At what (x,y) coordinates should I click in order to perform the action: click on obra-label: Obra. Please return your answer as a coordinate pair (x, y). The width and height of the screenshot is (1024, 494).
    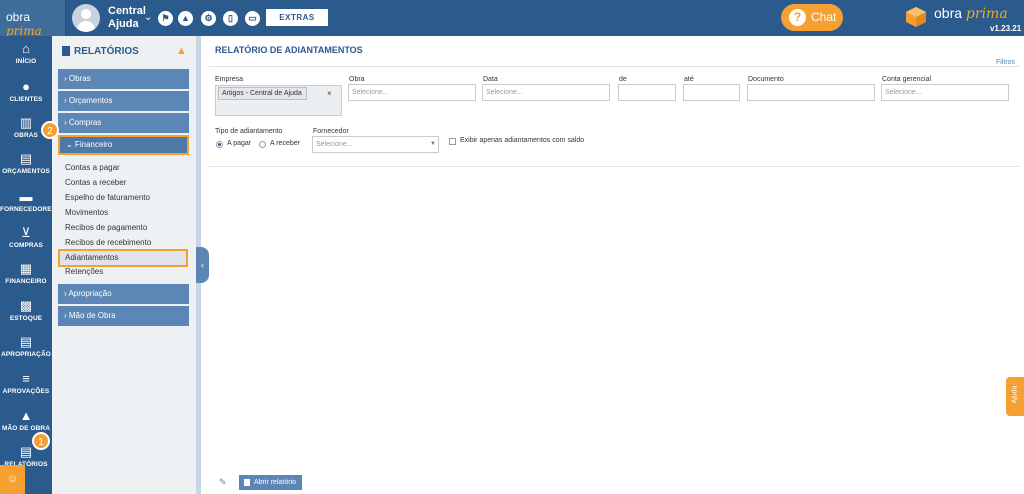
    Looking at the image, I should click on (357, 79).